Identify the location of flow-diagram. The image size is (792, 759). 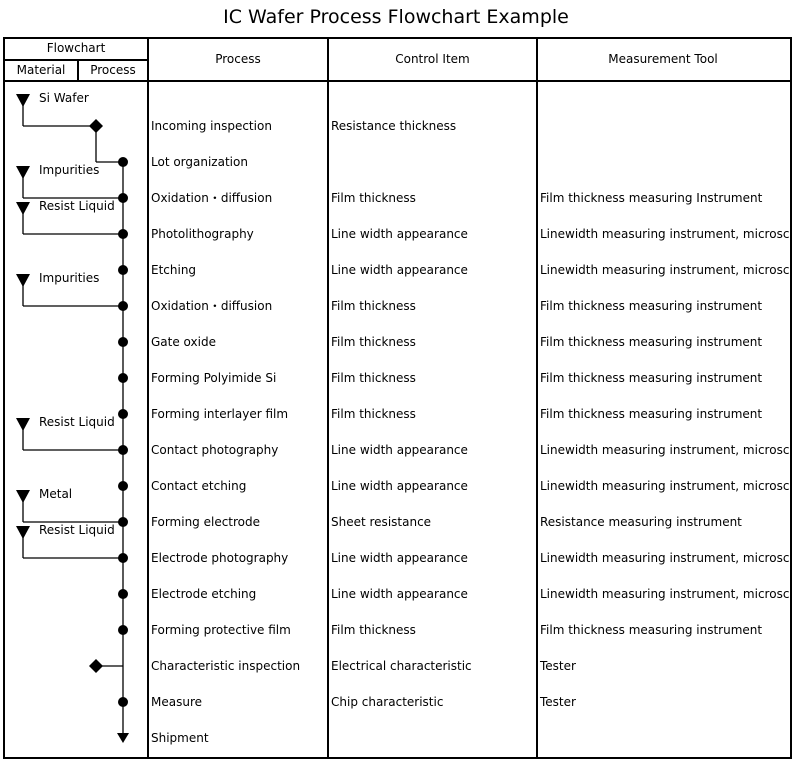
(72, 418).